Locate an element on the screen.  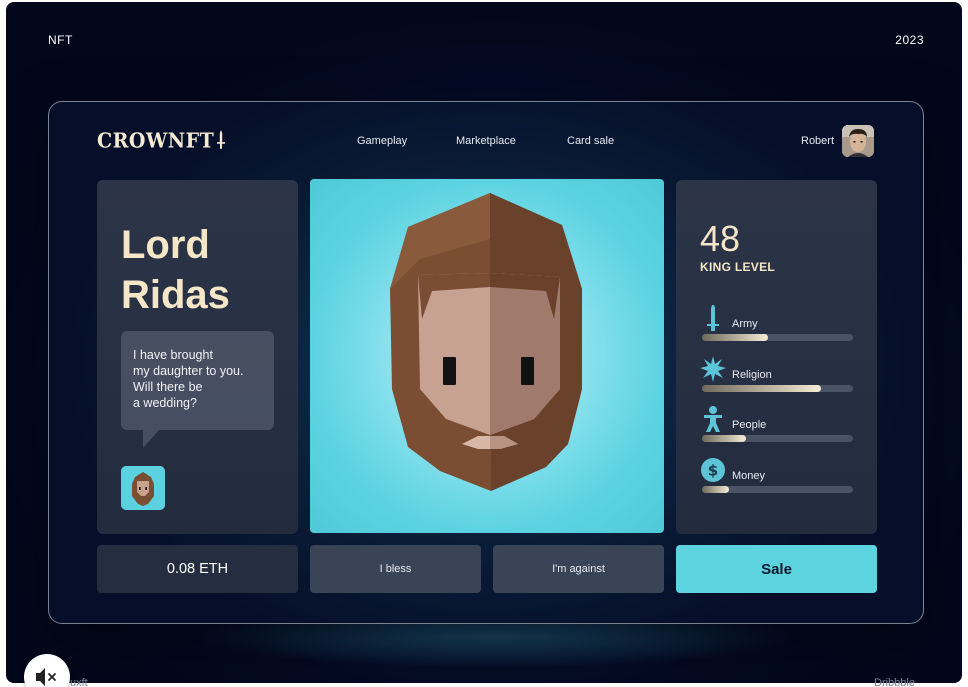
nav-card-sale: Card sale is located at coordinates (590, 141).